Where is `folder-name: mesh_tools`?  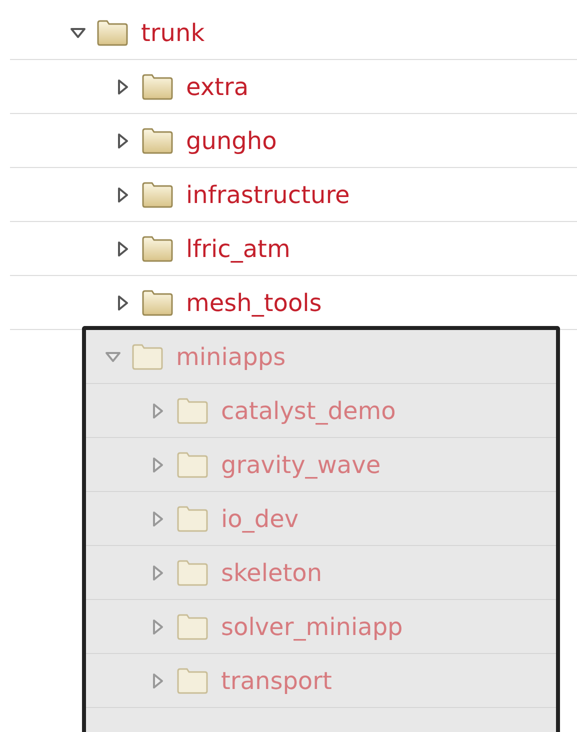
folder-name: mesh_tools is located at coordinates (254, 302).